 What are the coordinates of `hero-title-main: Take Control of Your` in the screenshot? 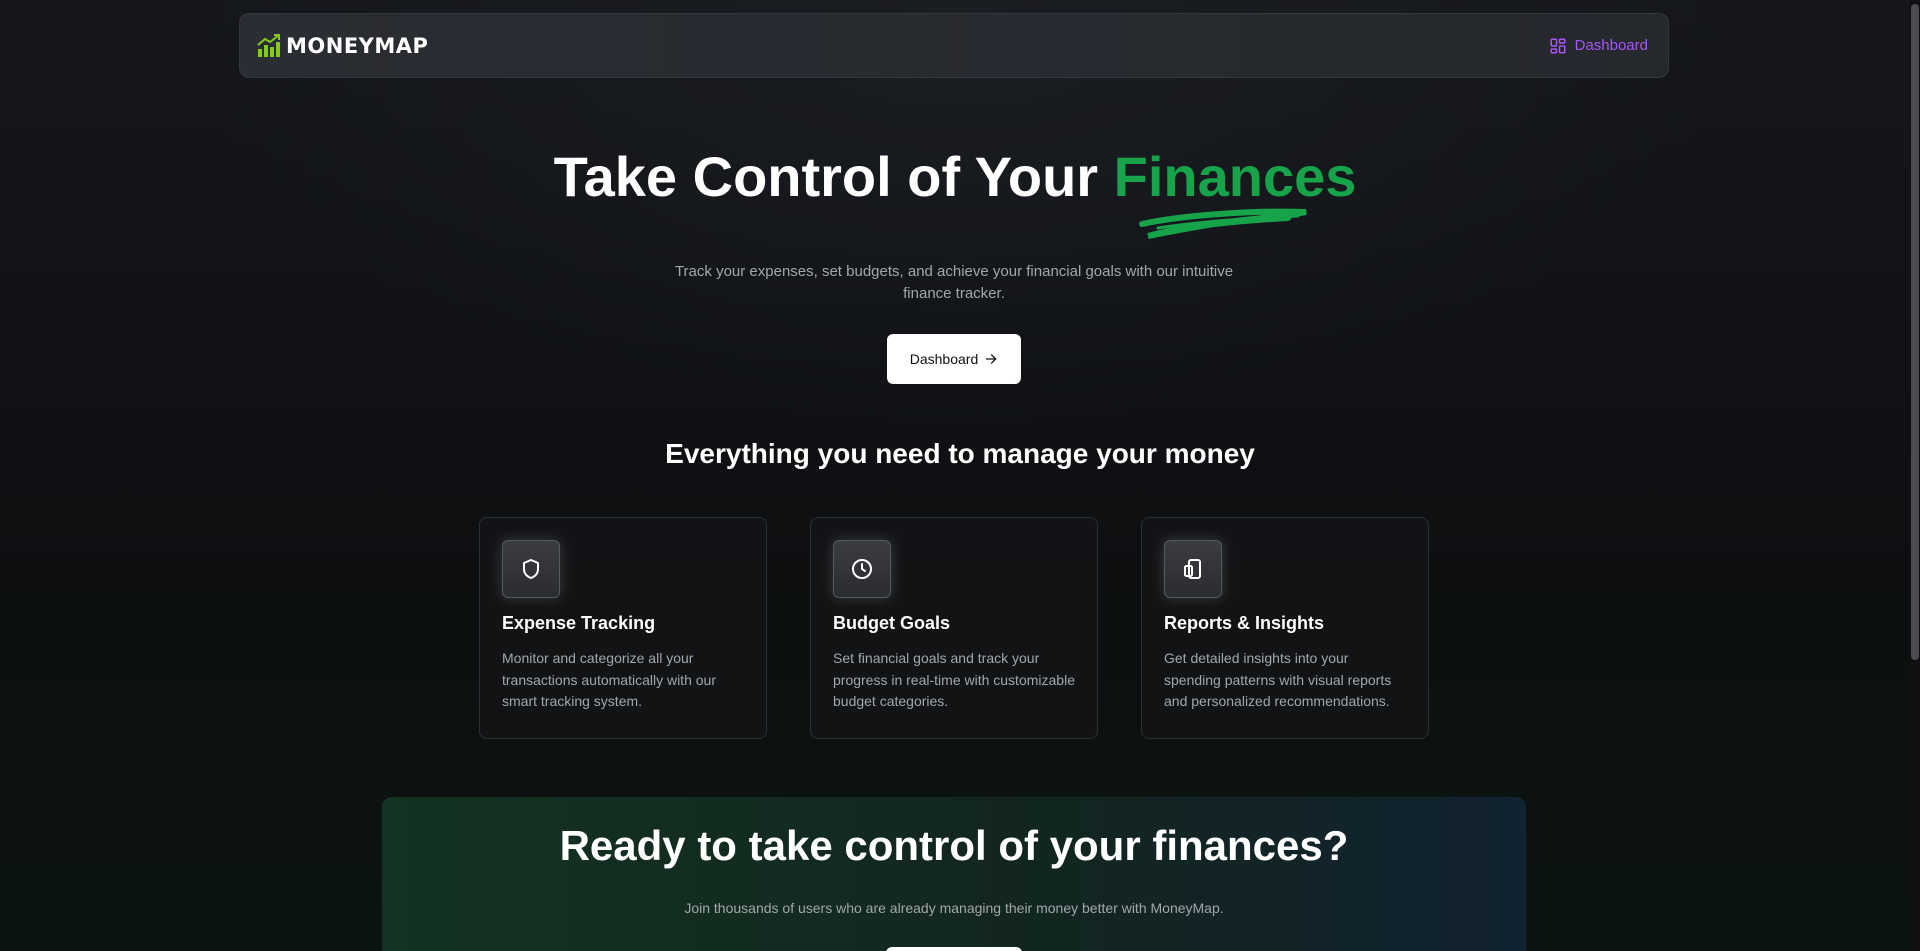 It's located at (833, 176).